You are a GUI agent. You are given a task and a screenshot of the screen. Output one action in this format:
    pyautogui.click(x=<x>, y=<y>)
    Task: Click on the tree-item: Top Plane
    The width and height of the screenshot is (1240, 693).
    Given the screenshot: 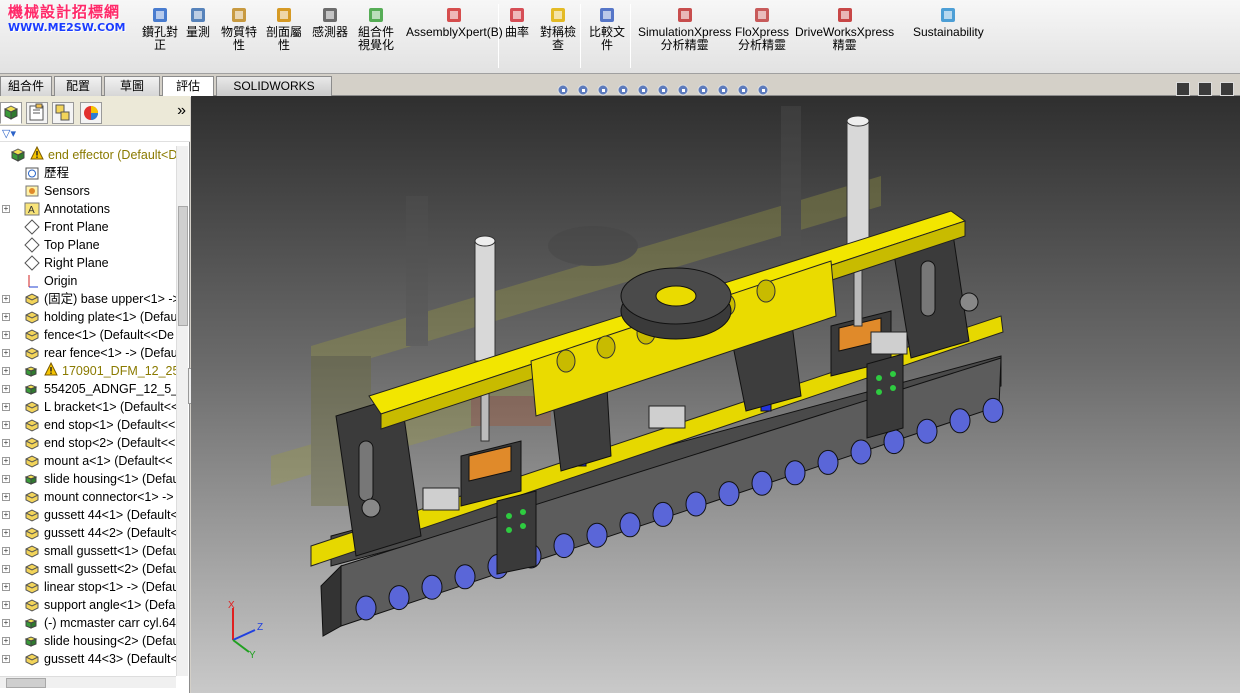 What is the action you would take?
    pyautogui.click(x=51, y=245)
    